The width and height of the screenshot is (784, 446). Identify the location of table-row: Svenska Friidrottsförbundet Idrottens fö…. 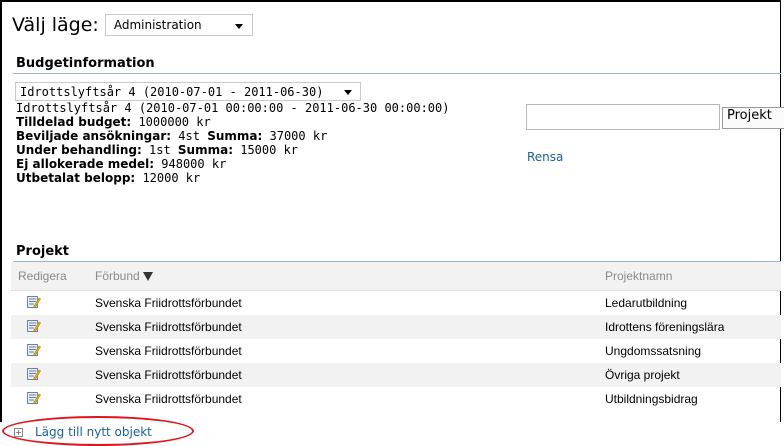
(396, 327).